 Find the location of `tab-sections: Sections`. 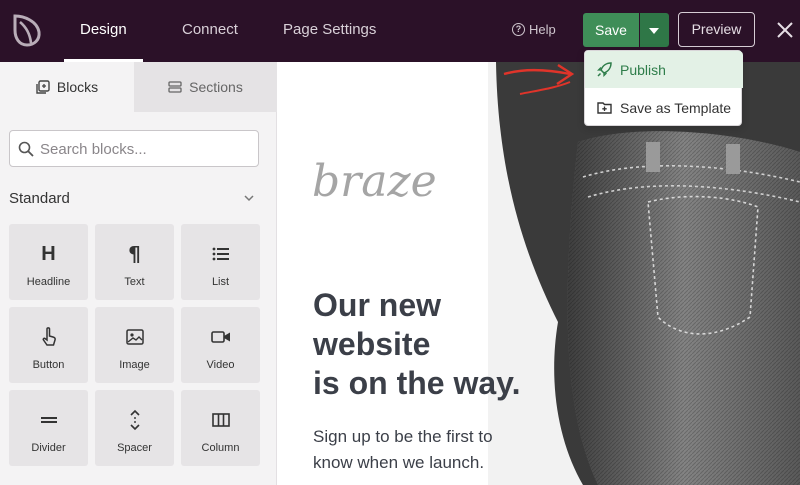

tab-sections: Sections is located at coordinates (205, 87).